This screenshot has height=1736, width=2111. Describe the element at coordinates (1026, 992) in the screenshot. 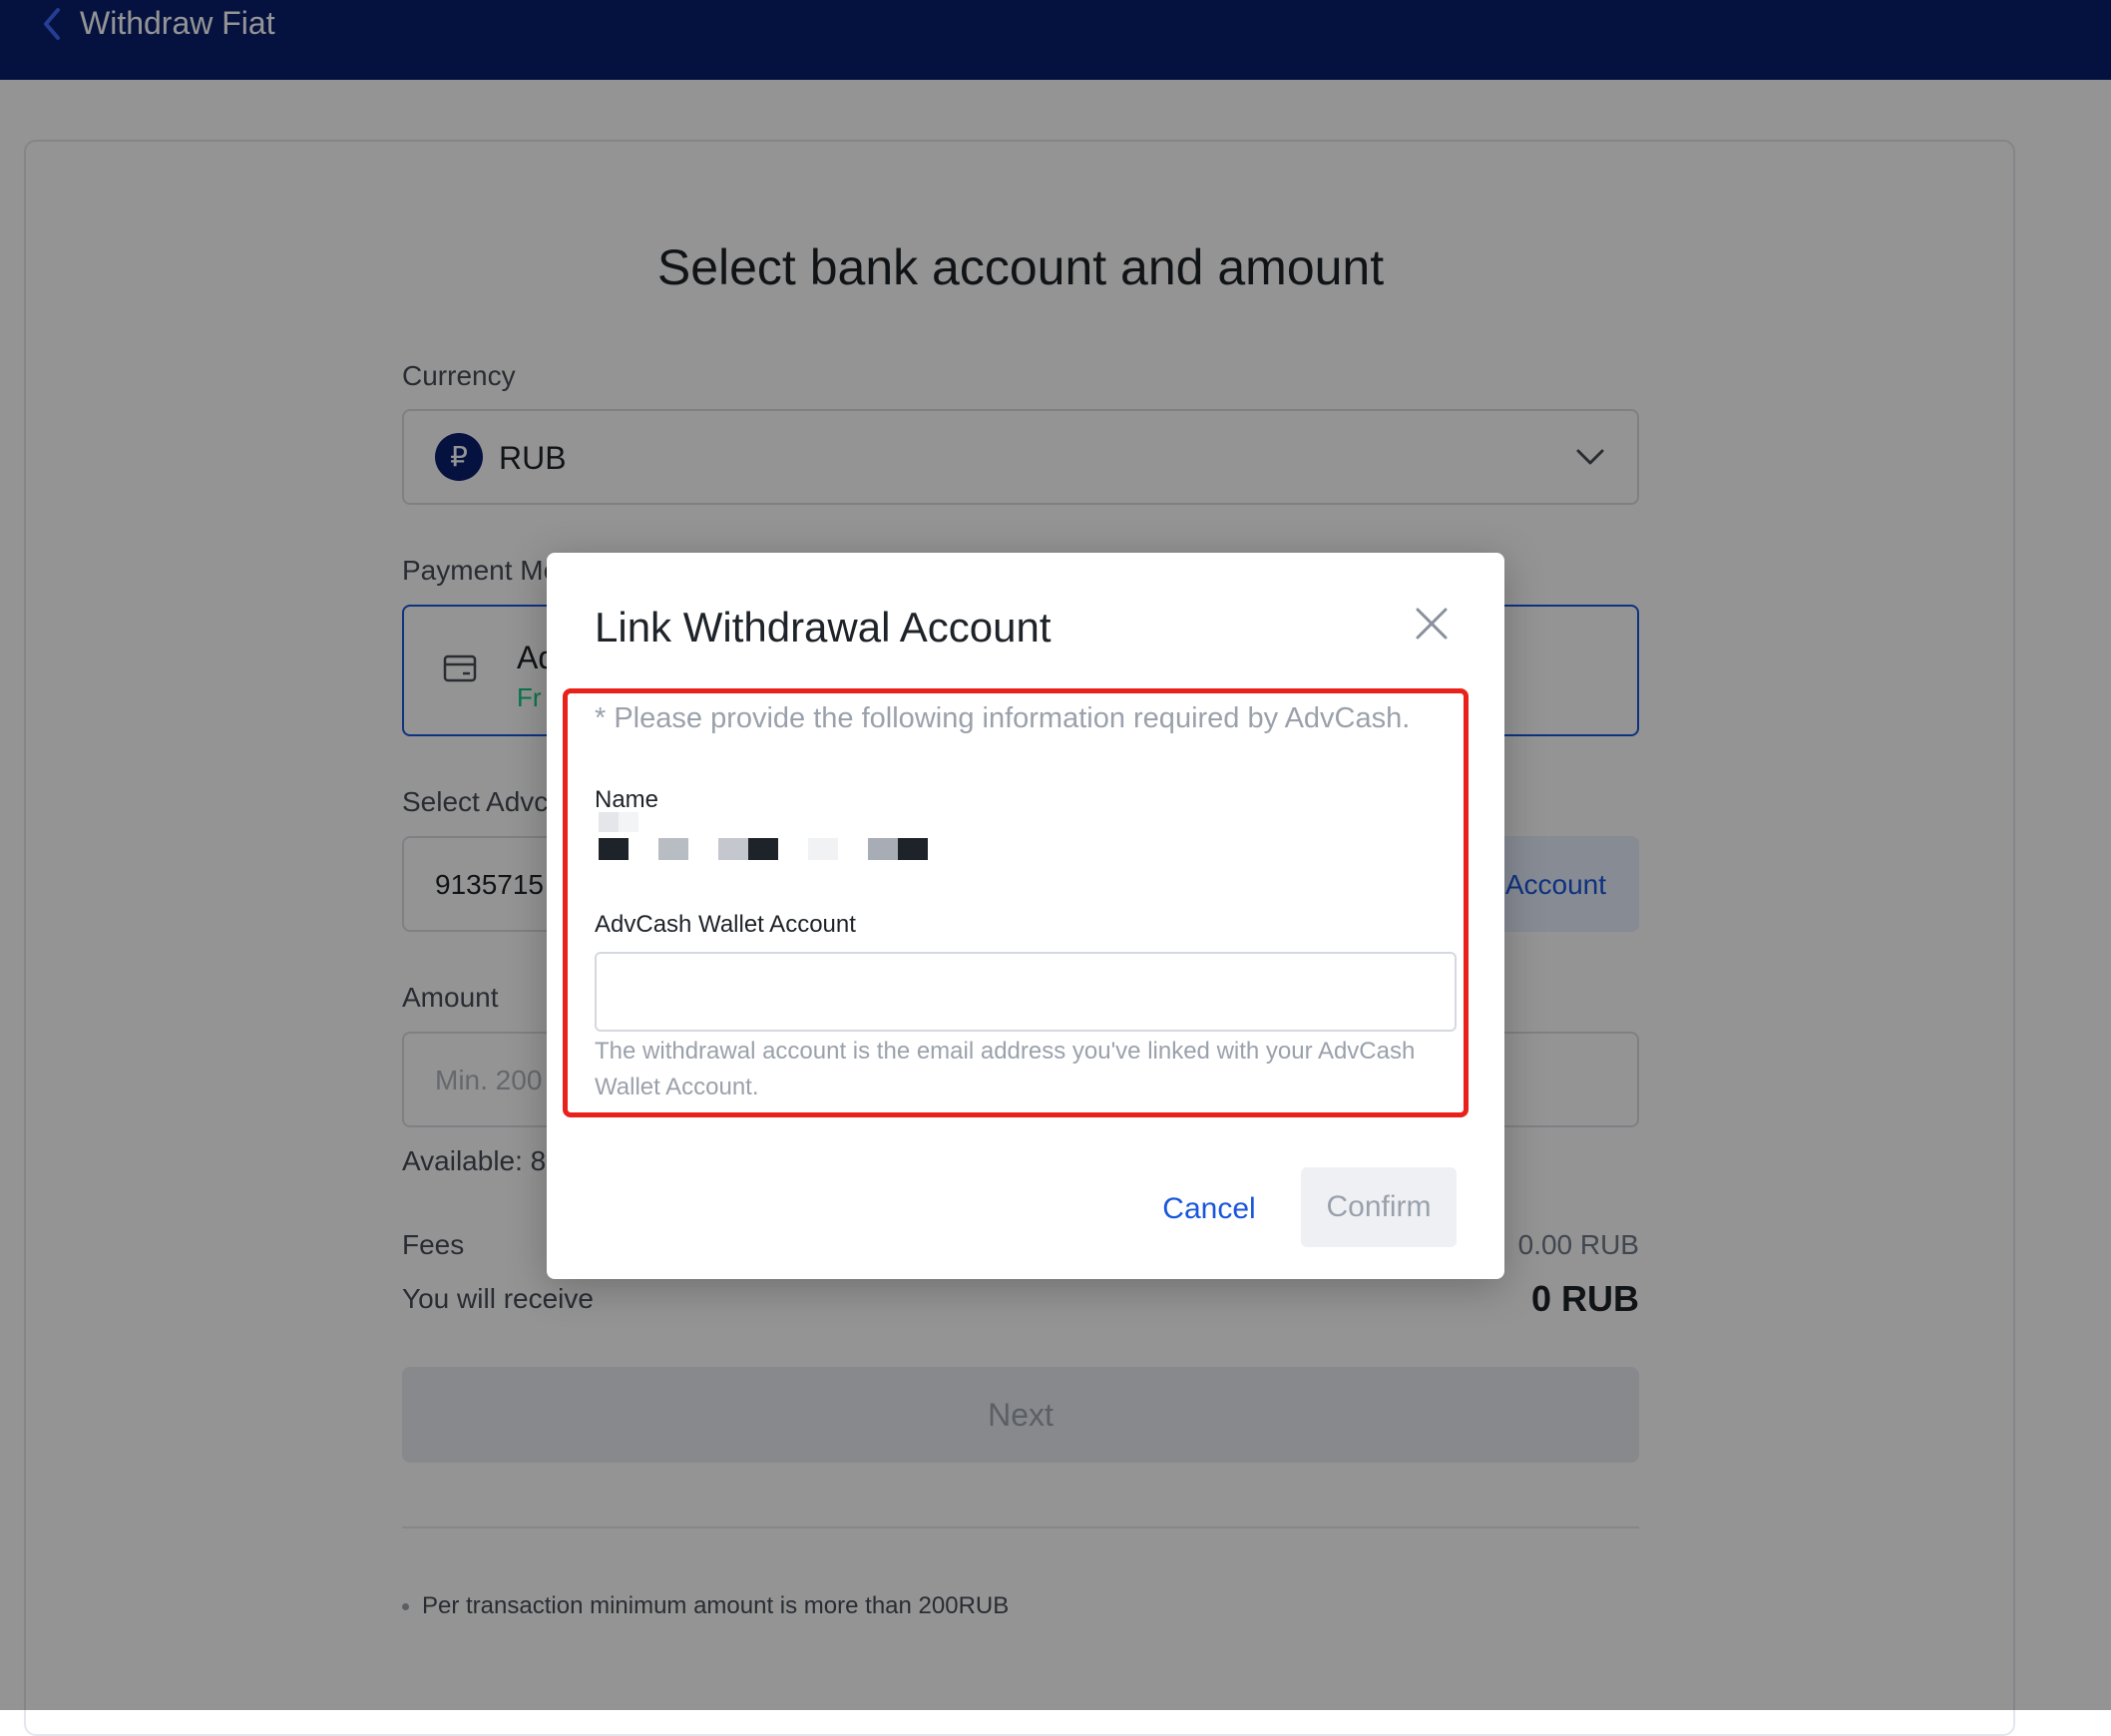

I see `wallet-account-input` at that location.